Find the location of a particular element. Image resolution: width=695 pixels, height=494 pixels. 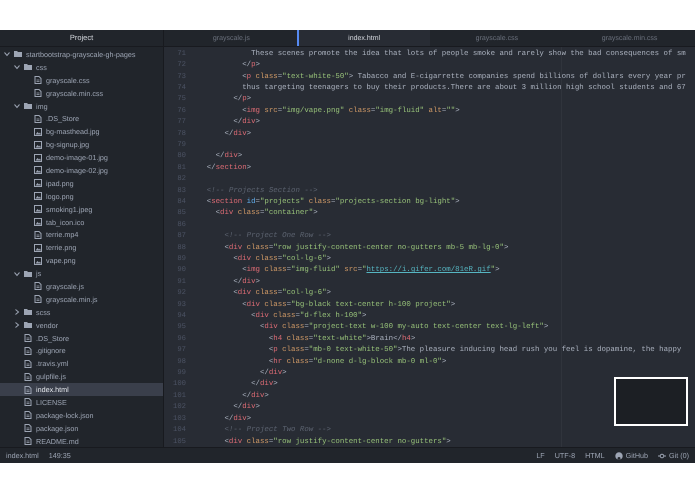

commit-icon is located at coordinates (662, 456).